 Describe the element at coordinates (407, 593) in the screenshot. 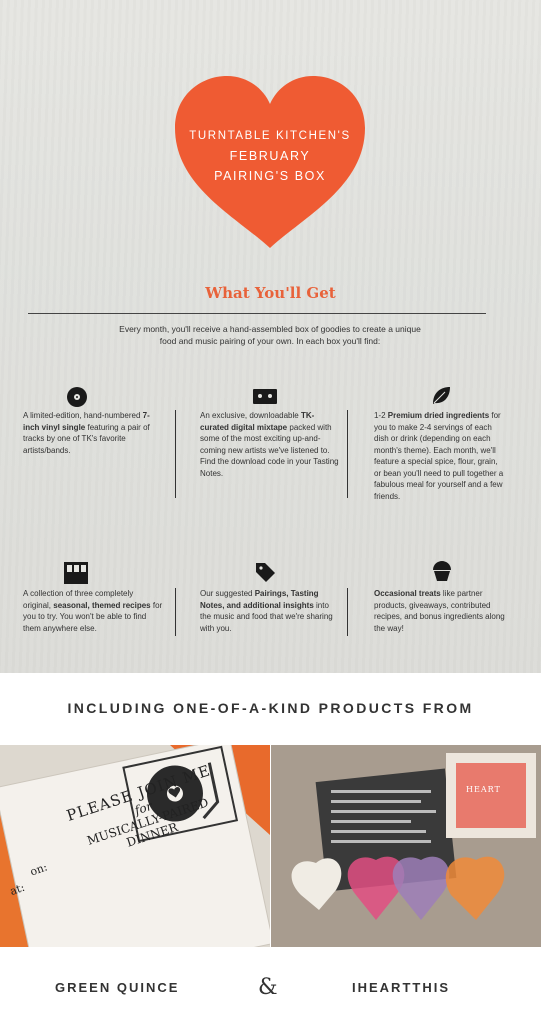

I see `item-treats-bold: Occasional treats` at that location.